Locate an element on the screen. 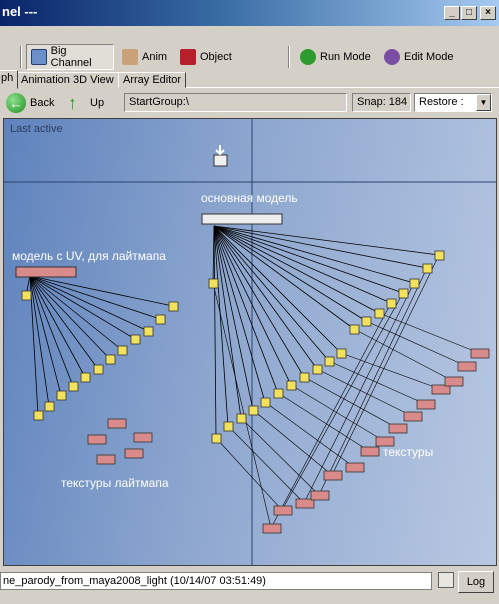  log-button: Log is located at coordinates (476, 582).